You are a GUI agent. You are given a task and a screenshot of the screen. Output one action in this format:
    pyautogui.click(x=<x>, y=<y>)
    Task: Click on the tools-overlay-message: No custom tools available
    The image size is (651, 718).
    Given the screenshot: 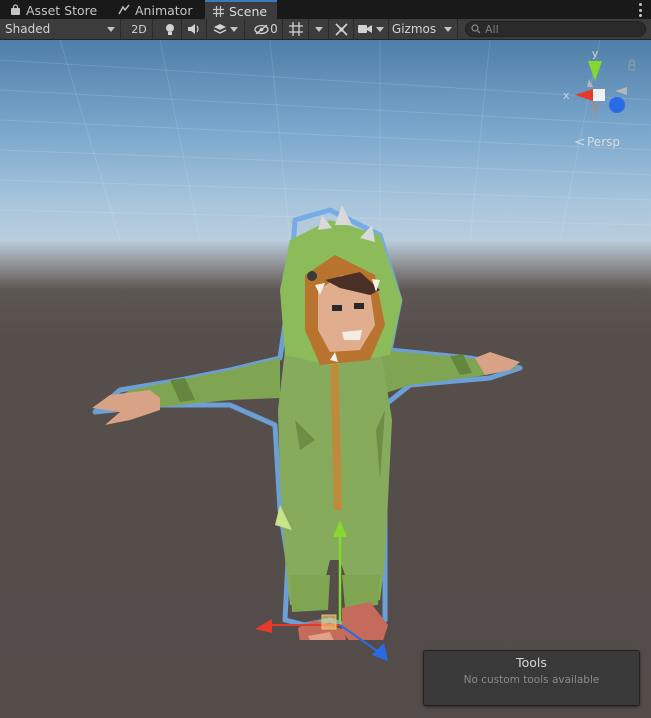 What is the action you would take?
    pyautogui.click(x=531, y=680)
    